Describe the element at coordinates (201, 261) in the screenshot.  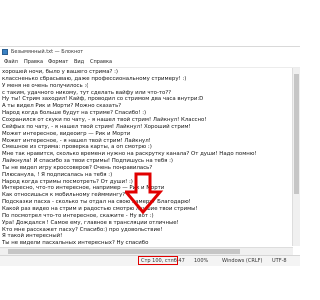
I see `zoom-level: 100%` at that location.